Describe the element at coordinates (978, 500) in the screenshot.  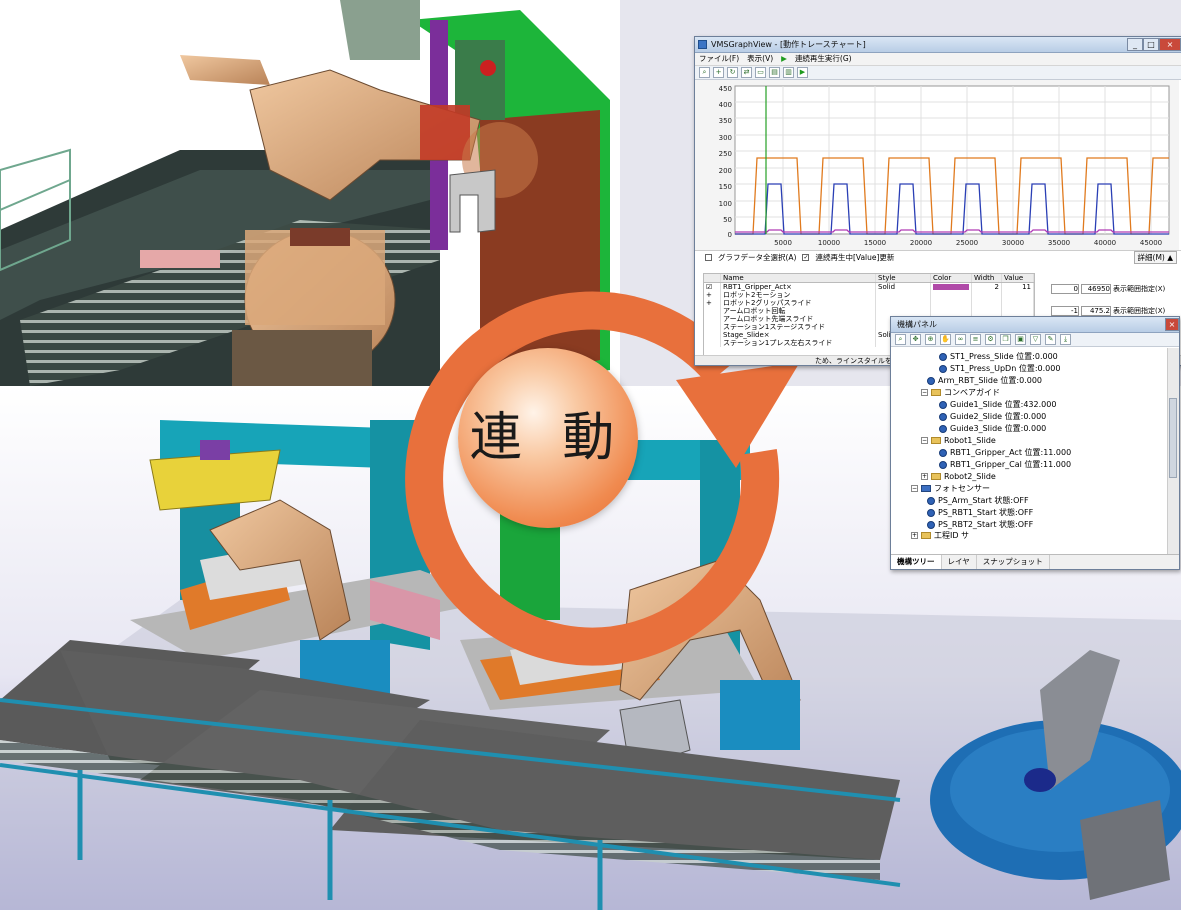
I see `tree-item: PS_Arm_Start 状態:OFF` at that location.